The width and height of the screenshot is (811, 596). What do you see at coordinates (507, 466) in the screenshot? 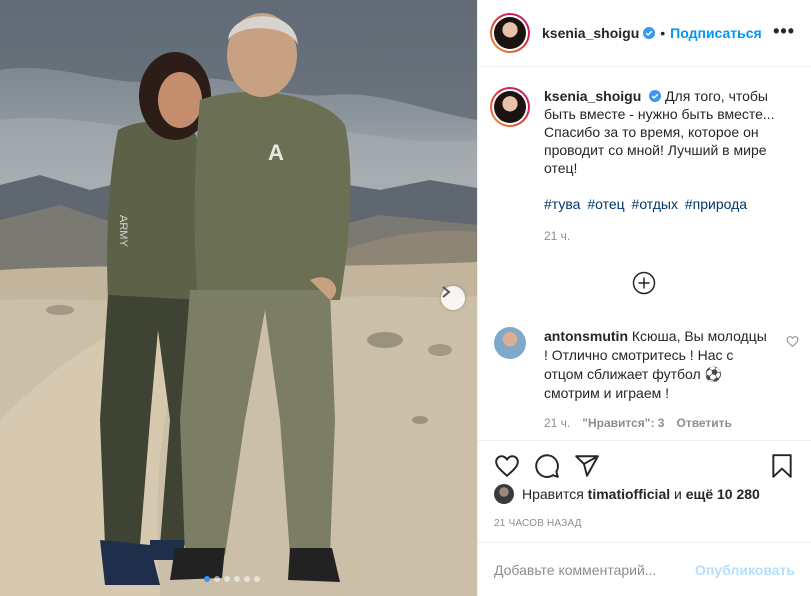
I see `heart-icon` at bounding box center [507, 466].